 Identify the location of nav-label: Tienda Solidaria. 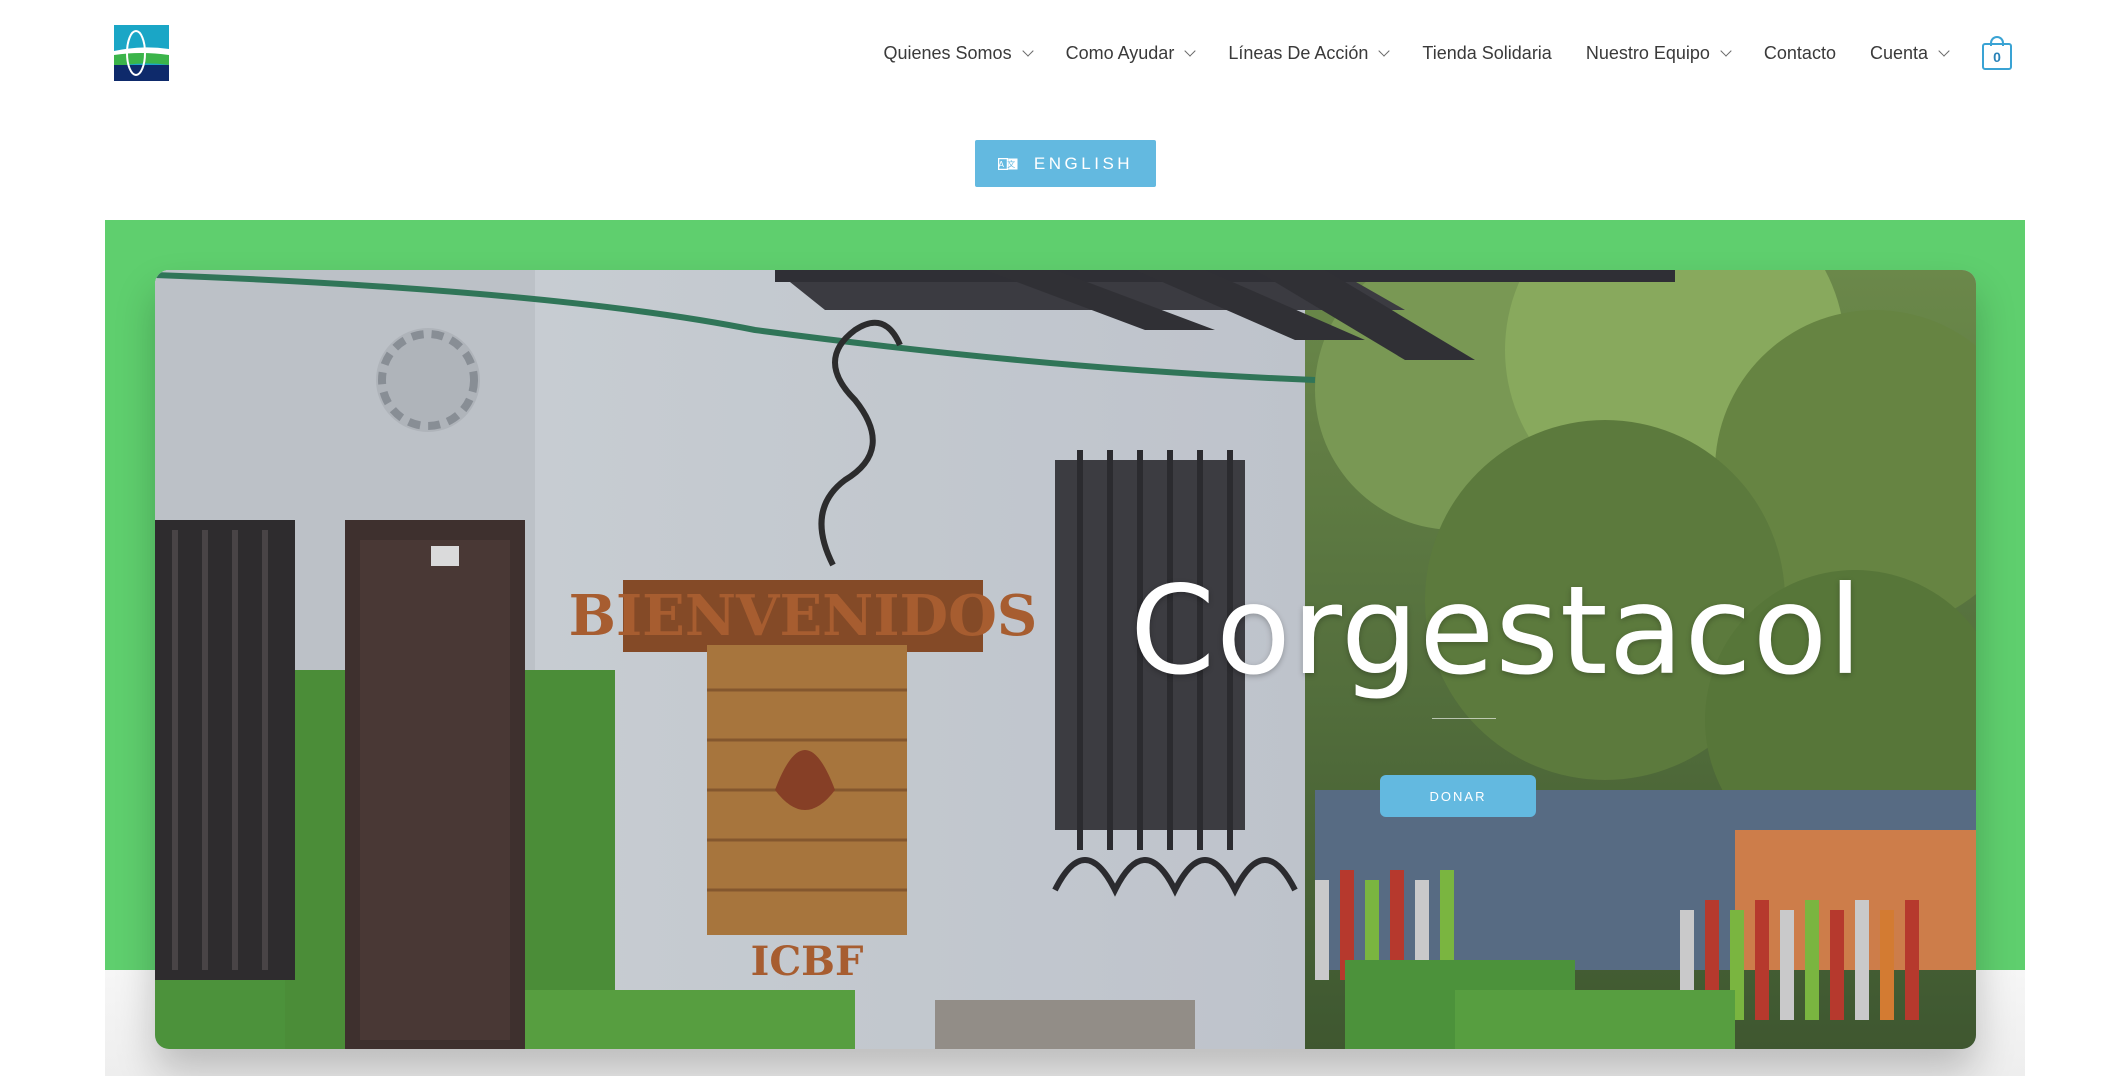
(1487, 52).